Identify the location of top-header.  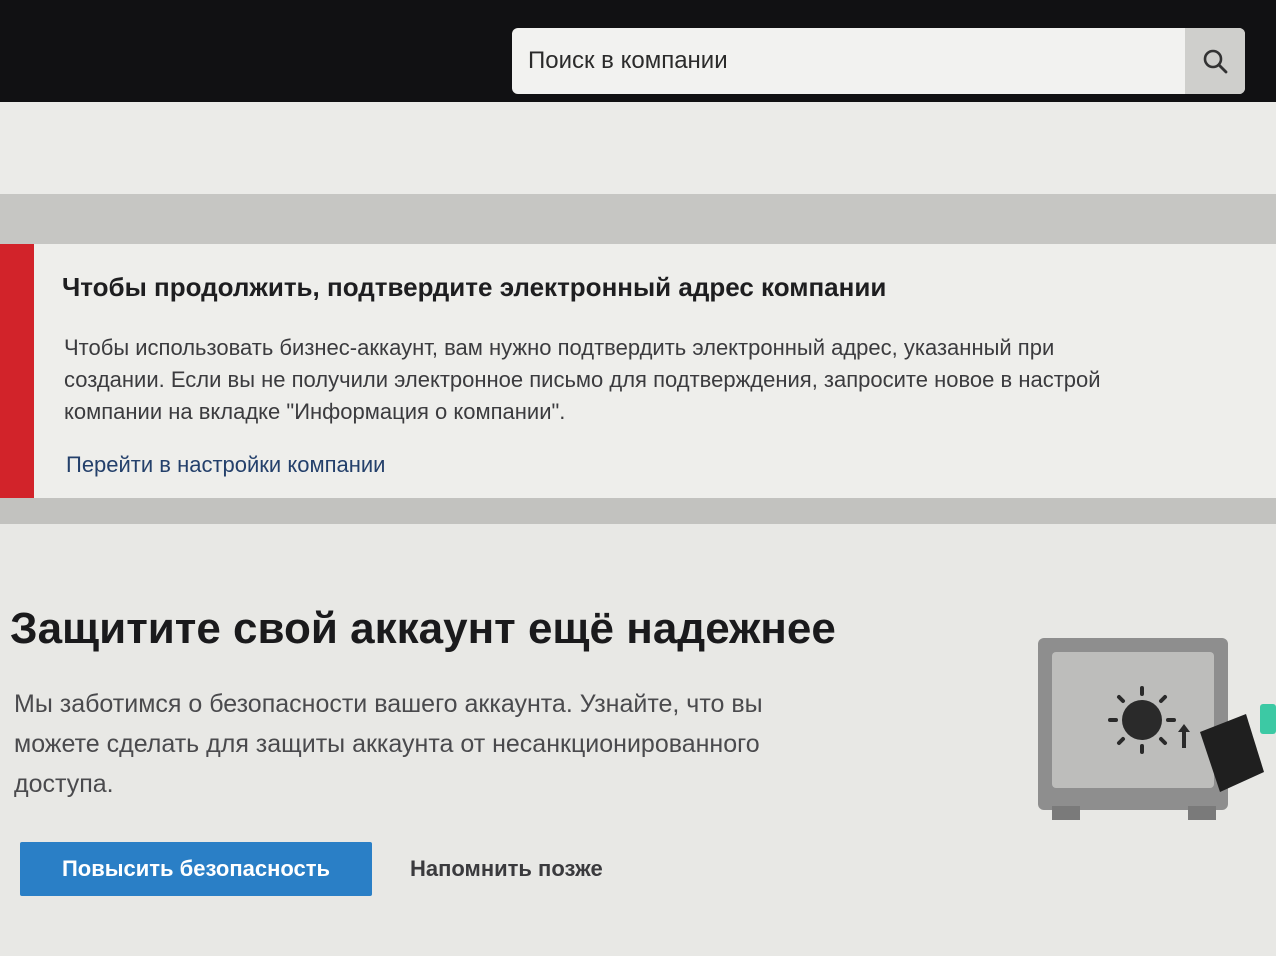
(638, 51).